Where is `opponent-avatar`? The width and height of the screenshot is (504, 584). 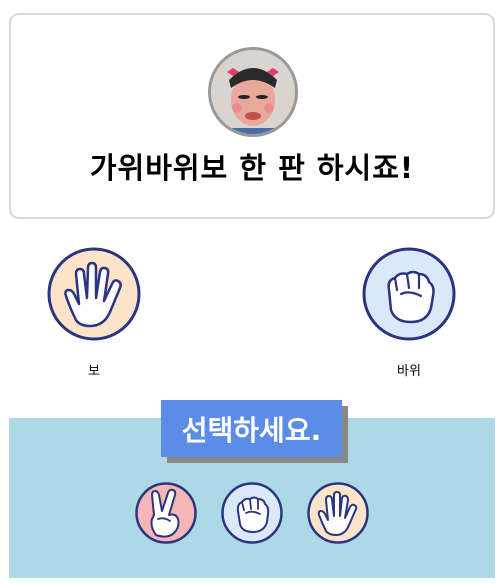 opponent-avatar is located at coordinates (253, 92).